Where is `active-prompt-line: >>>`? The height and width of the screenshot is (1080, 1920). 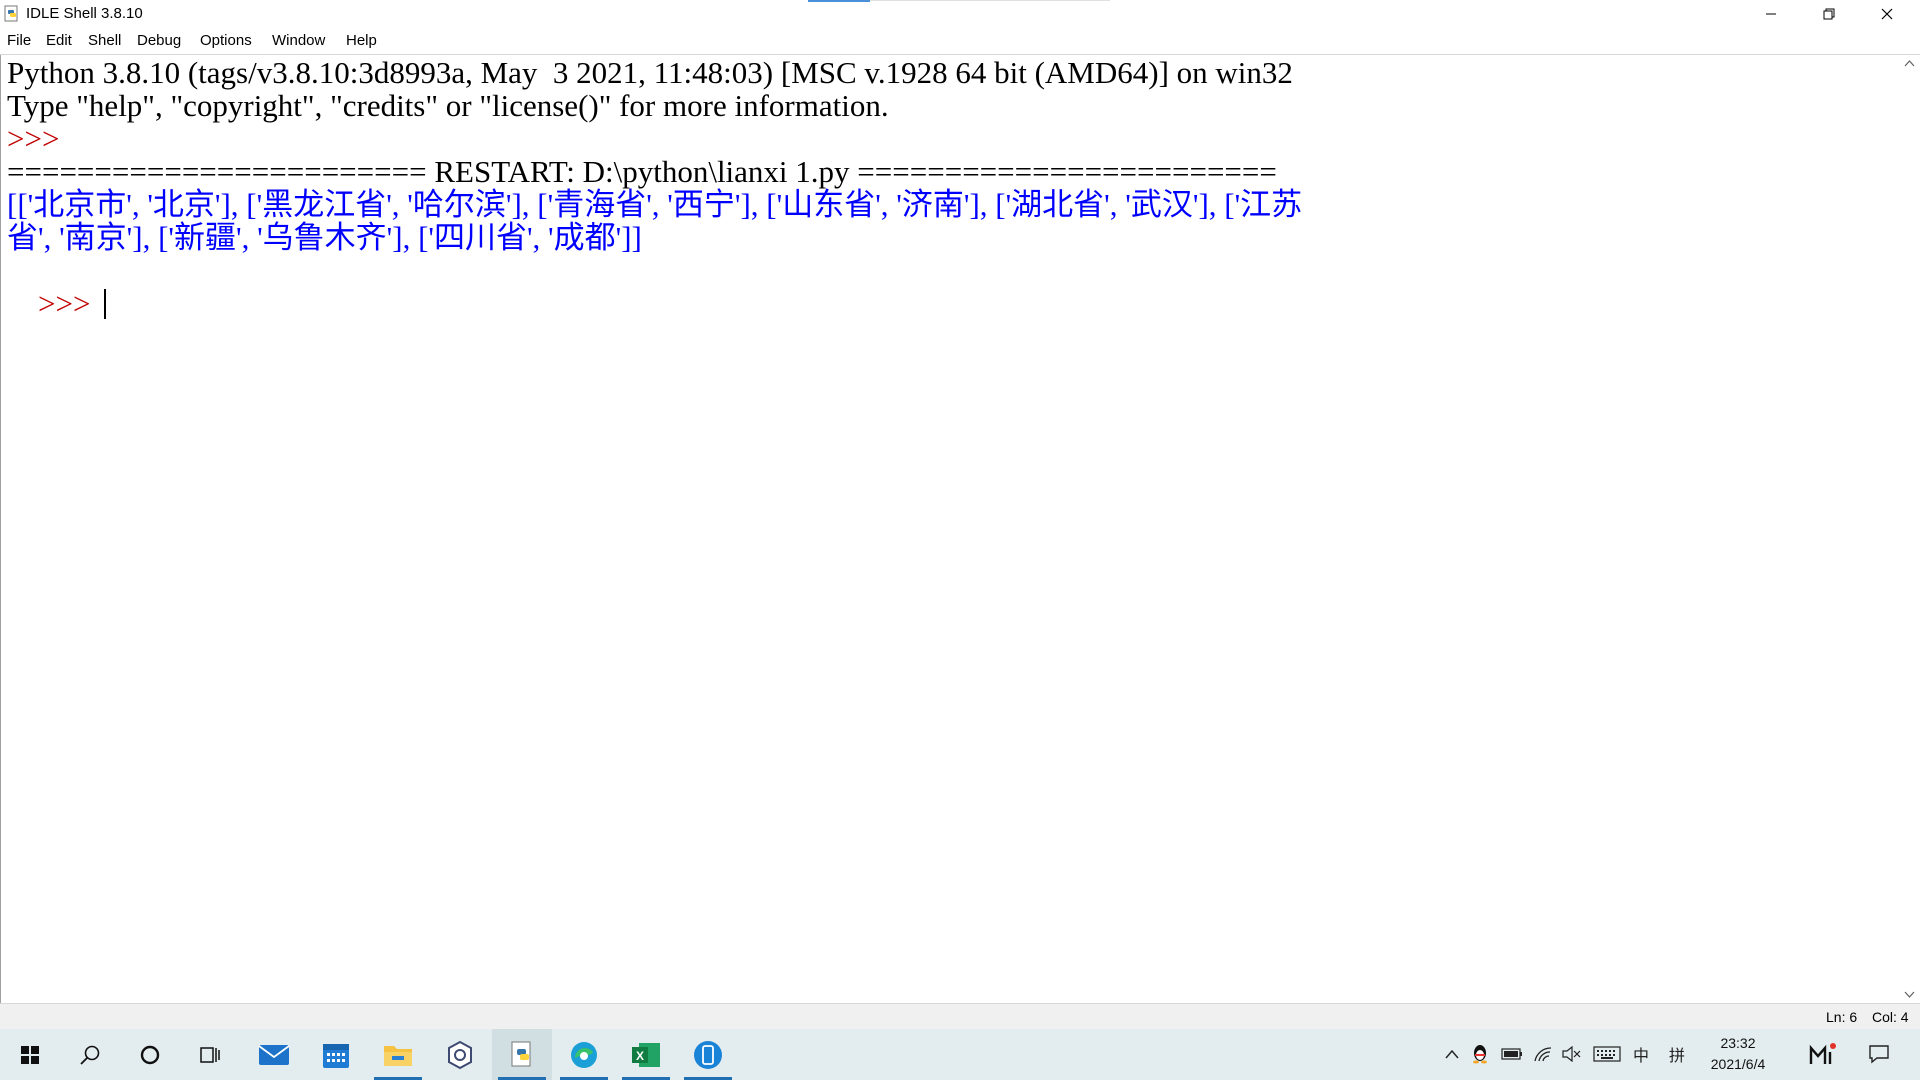
active-prompt-line: >>> is located at coordinates (57, 287).